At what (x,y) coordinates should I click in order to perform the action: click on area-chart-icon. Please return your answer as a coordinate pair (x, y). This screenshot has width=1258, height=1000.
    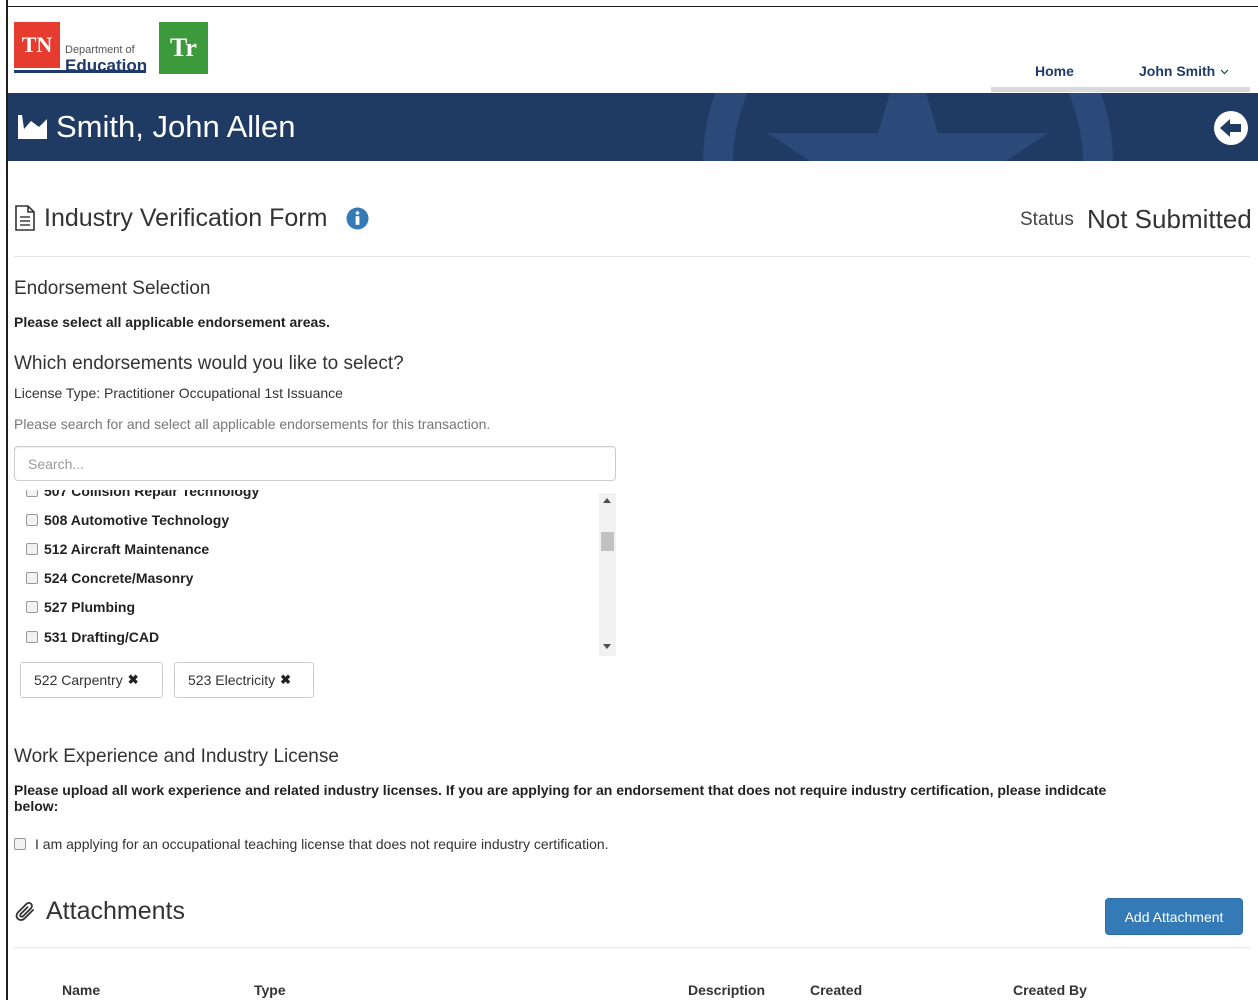
    Looking at the image, I should click on (32, 127).